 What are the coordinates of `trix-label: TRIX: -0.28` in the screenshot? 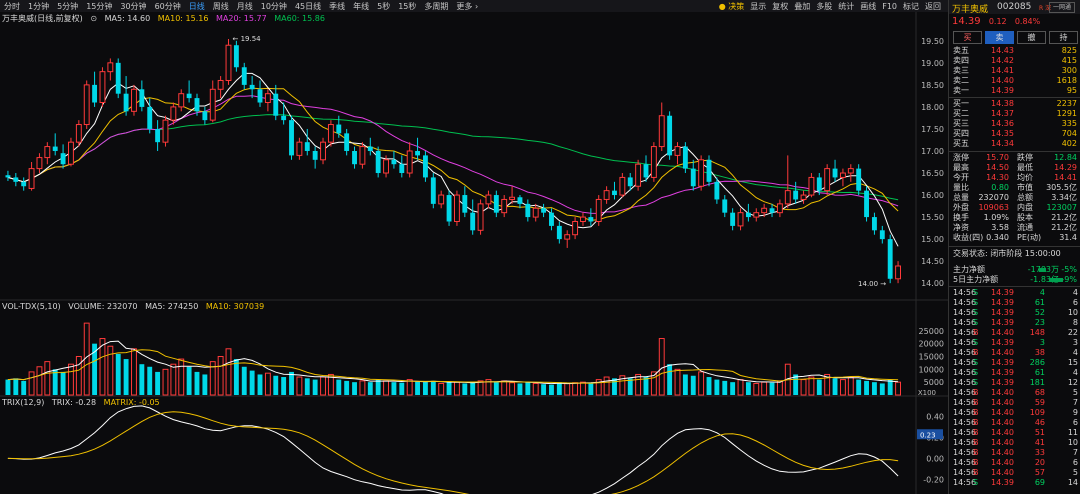 It's located at (74, 402).